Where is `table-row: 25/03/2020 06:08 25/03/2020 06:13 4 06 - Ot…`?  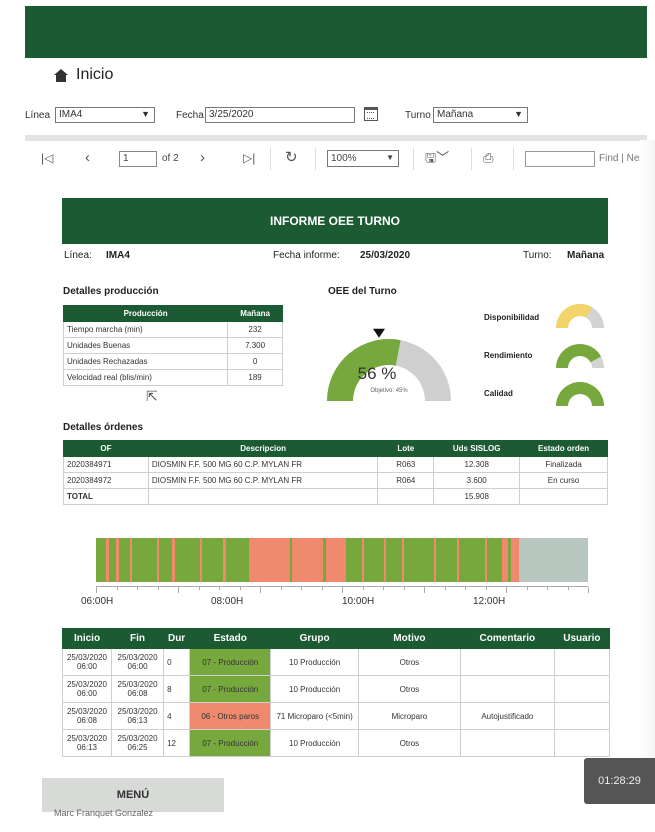 table-row: 25/03/2020 06:08 25/03/2020 06:13 4 06 - Ot… is located at coordinates (336, 716).